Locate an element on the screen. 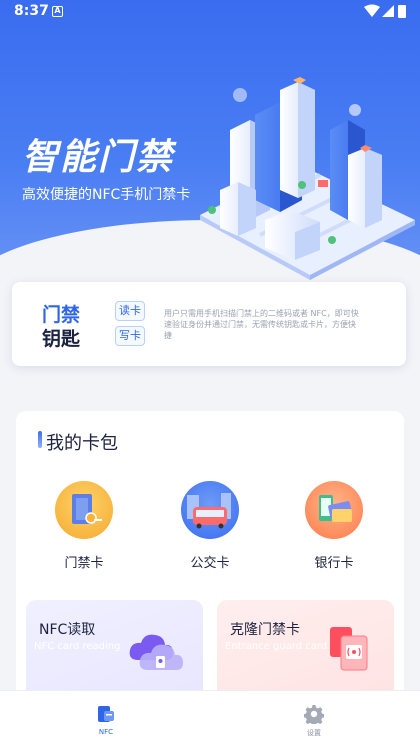 This screenshot has height=746, width=420. feature-subtitle: NFC card reading is located at coordinates (77, 646).